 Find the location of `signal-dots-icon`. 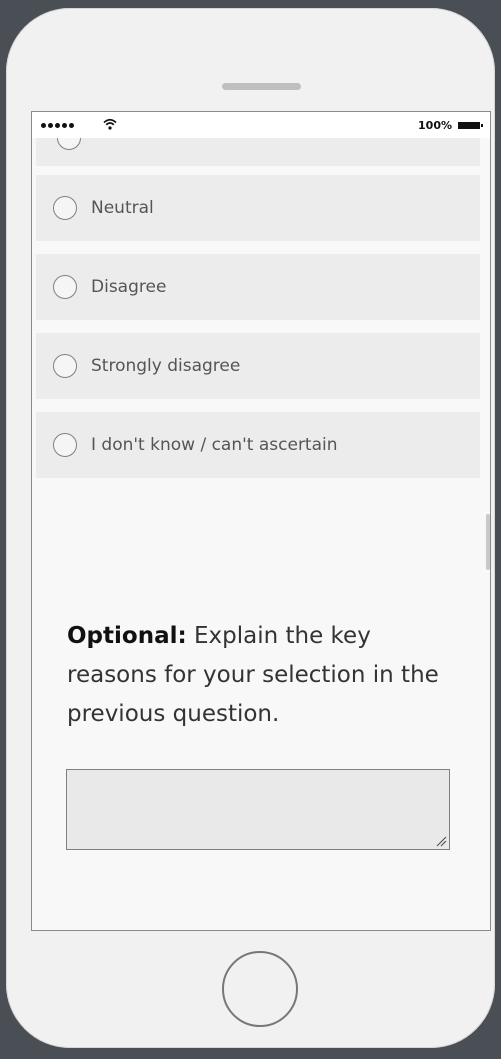

signal-dots-icon is located at coordinates (57, 125).